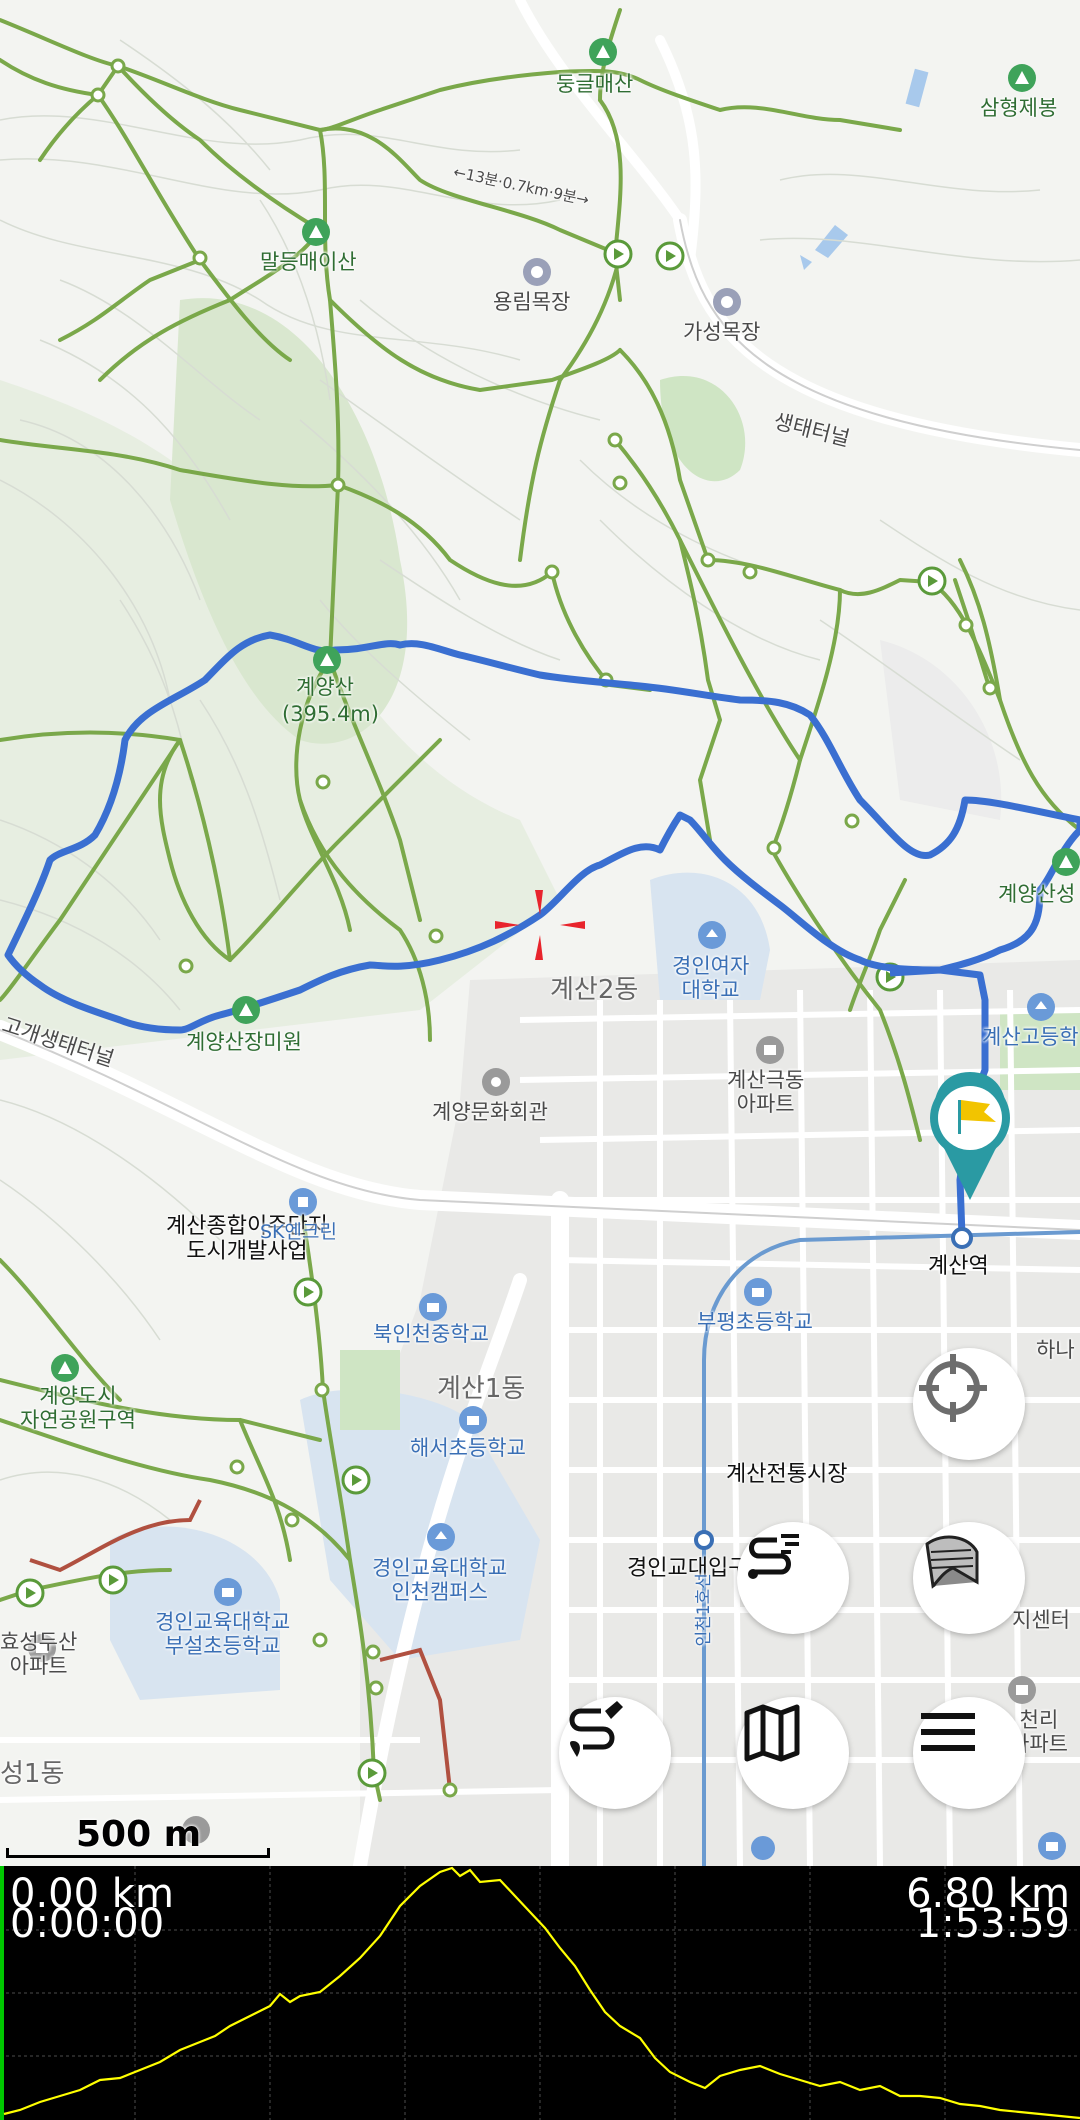 The image size is (1080, 2120). What do you see at coordinates (330, 714) in the screenshot?
I see `peak-elevation-label: (395.4m)` at bounding box center [330, 714].